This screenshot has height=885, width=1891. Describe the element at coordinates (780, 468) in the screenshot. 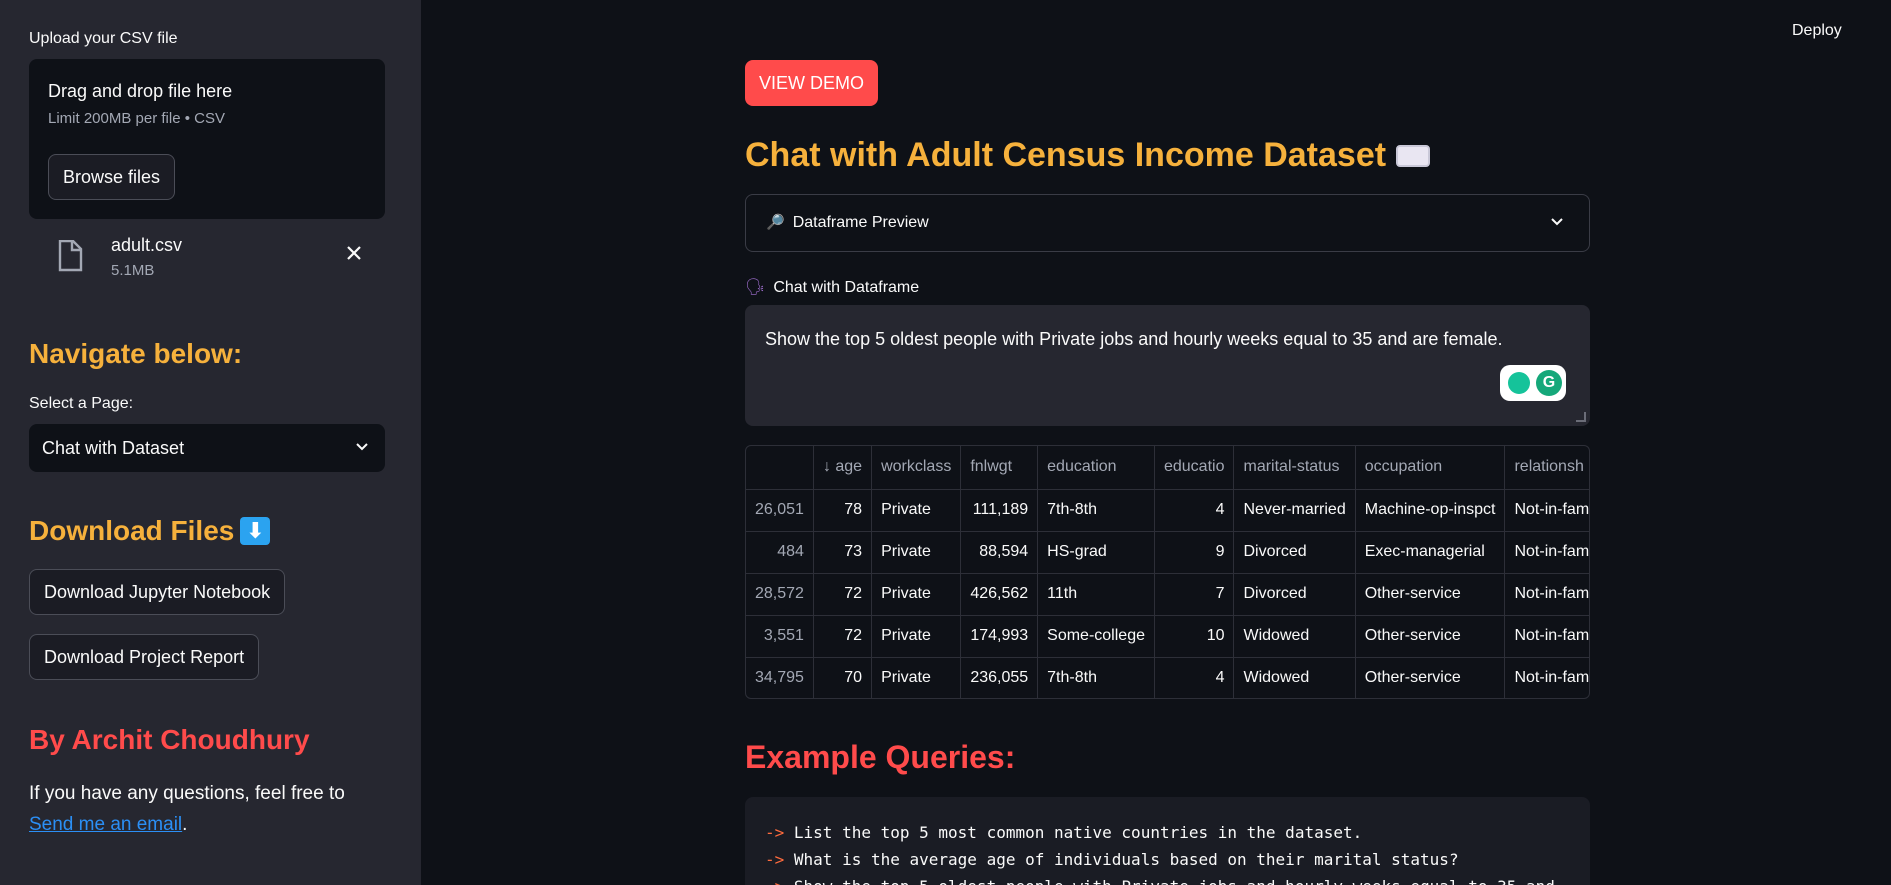

I see `column-header` at that location.